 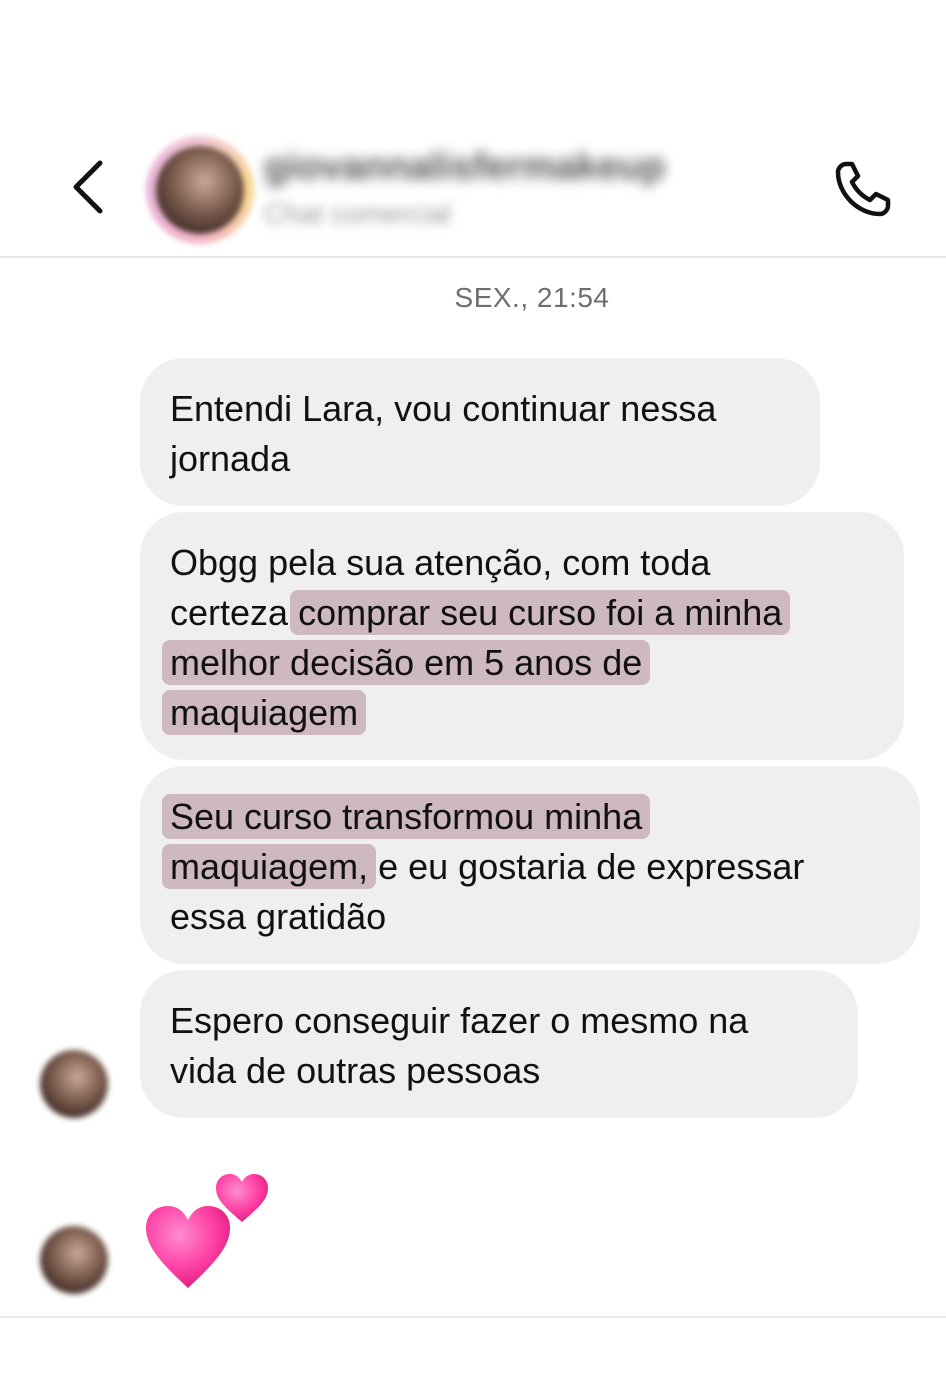 What do you see at coordinates (355, 1070) in the screenshot?
I see `message-text: vida de outras pessoas` at bounding box center [355, 1070].